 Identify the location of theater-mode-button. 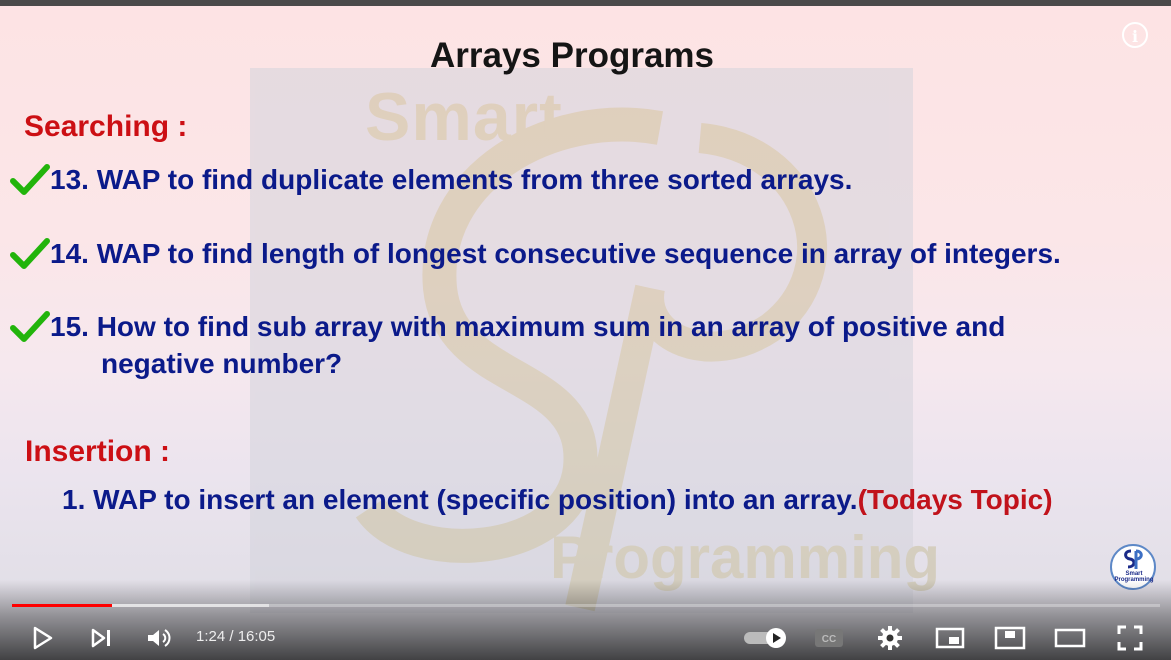
(1010, 638).